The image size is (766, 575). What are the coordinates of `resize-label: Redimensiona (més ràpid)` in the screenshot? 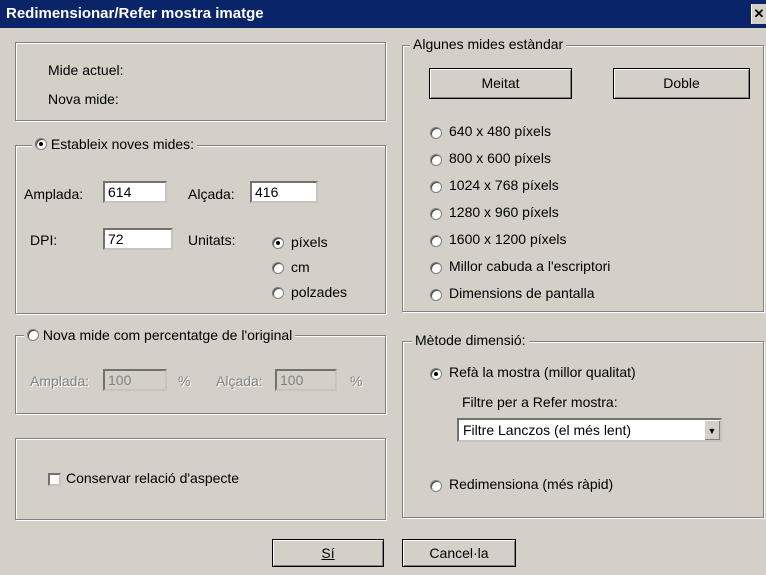 It's located at (531, 484).